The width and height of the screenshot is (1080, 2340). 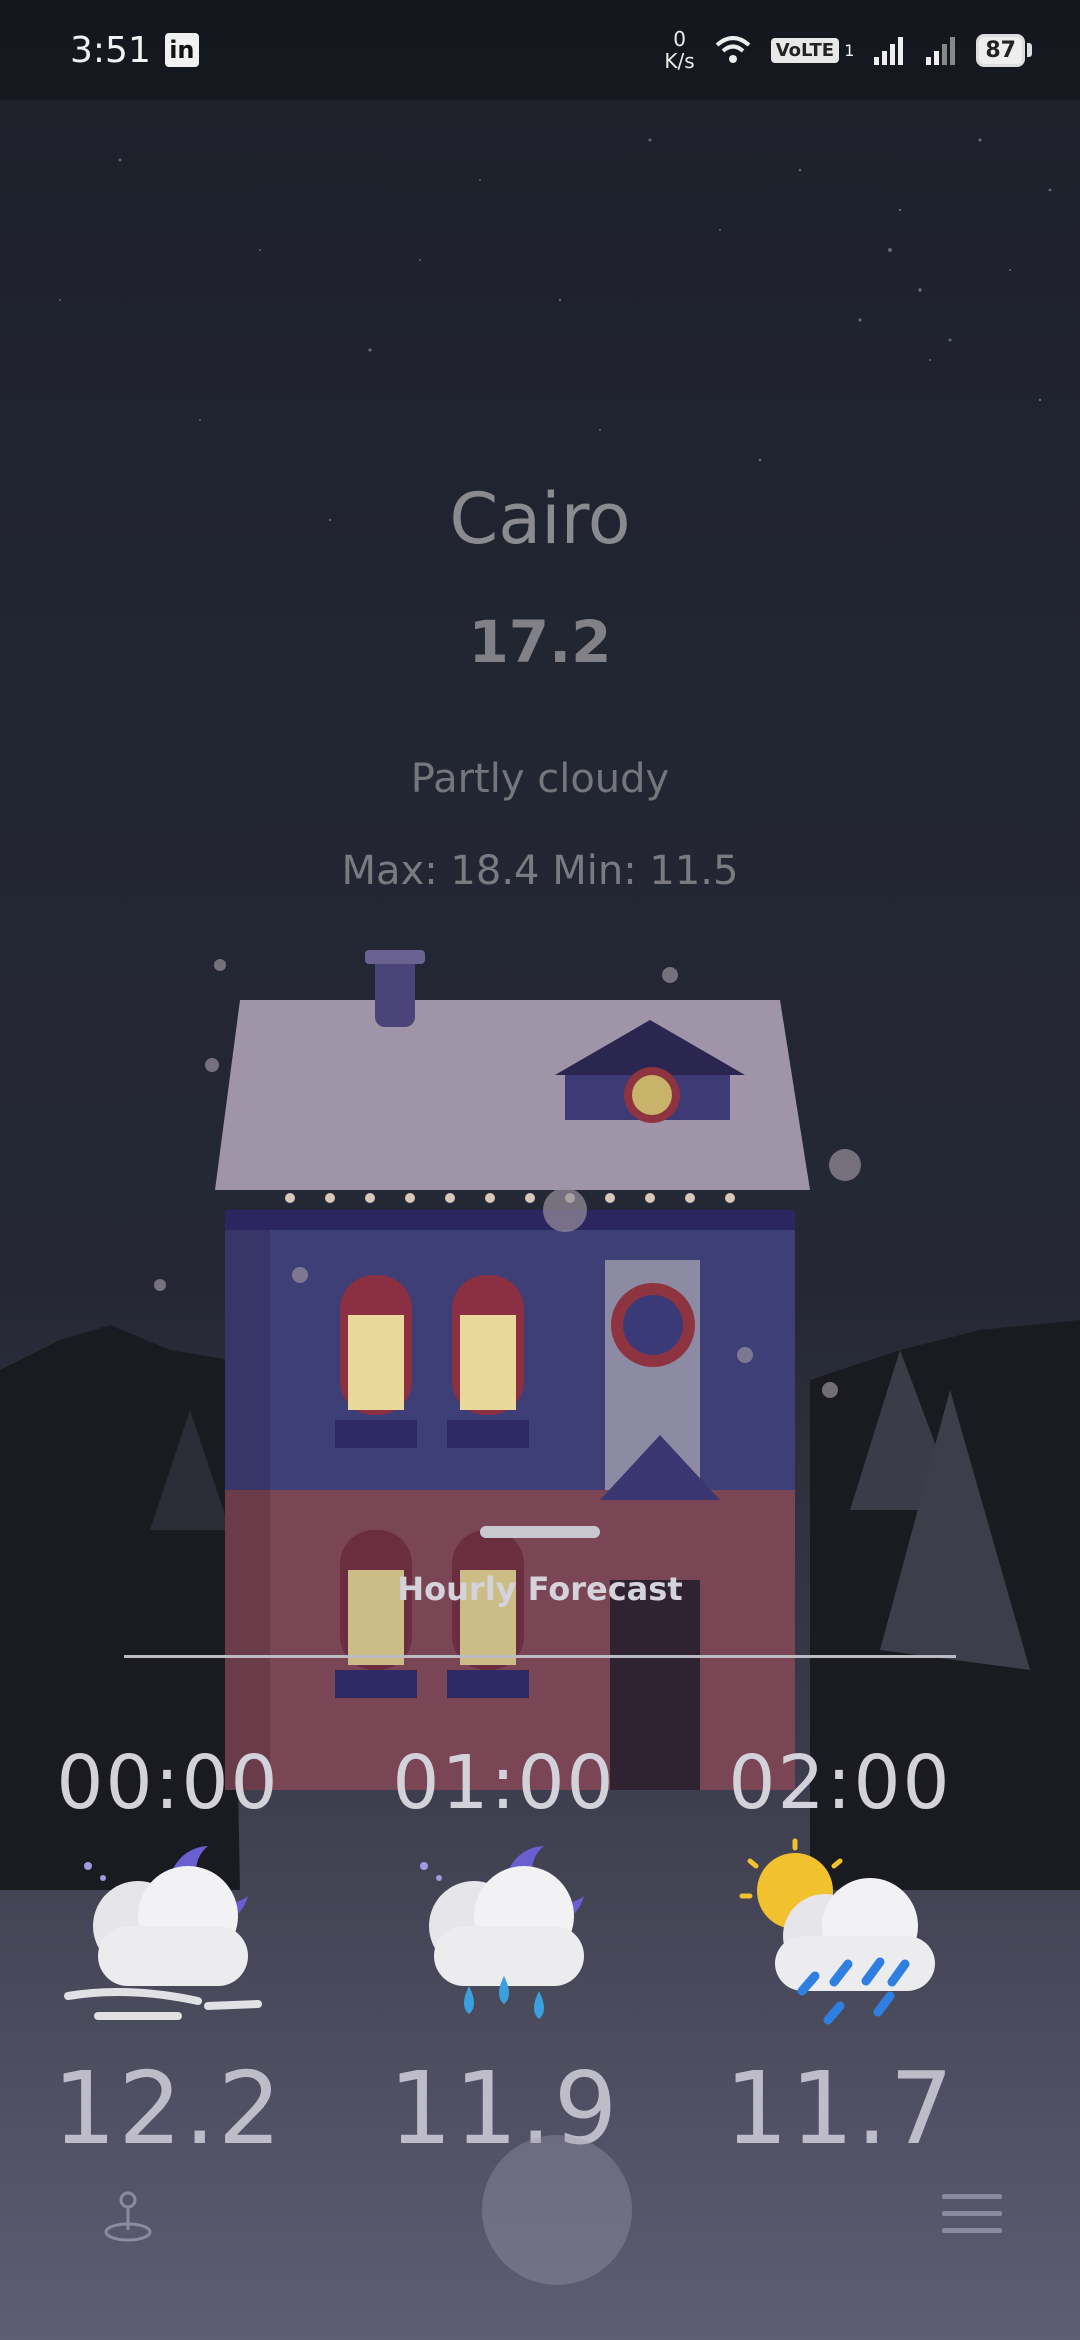 What do you see at coordinates (163, 1933) in the screenshot?
I see `night-cloud-wind-icon` at bounding box center [163, 1933].